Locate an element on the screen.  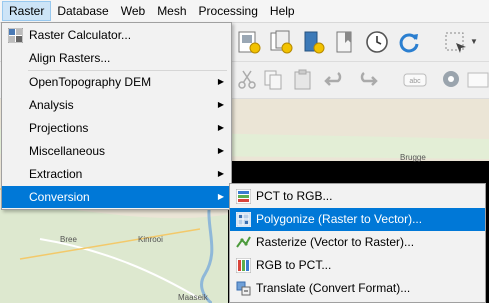
raster-calculator-icon is located at coordinates (15, 35).